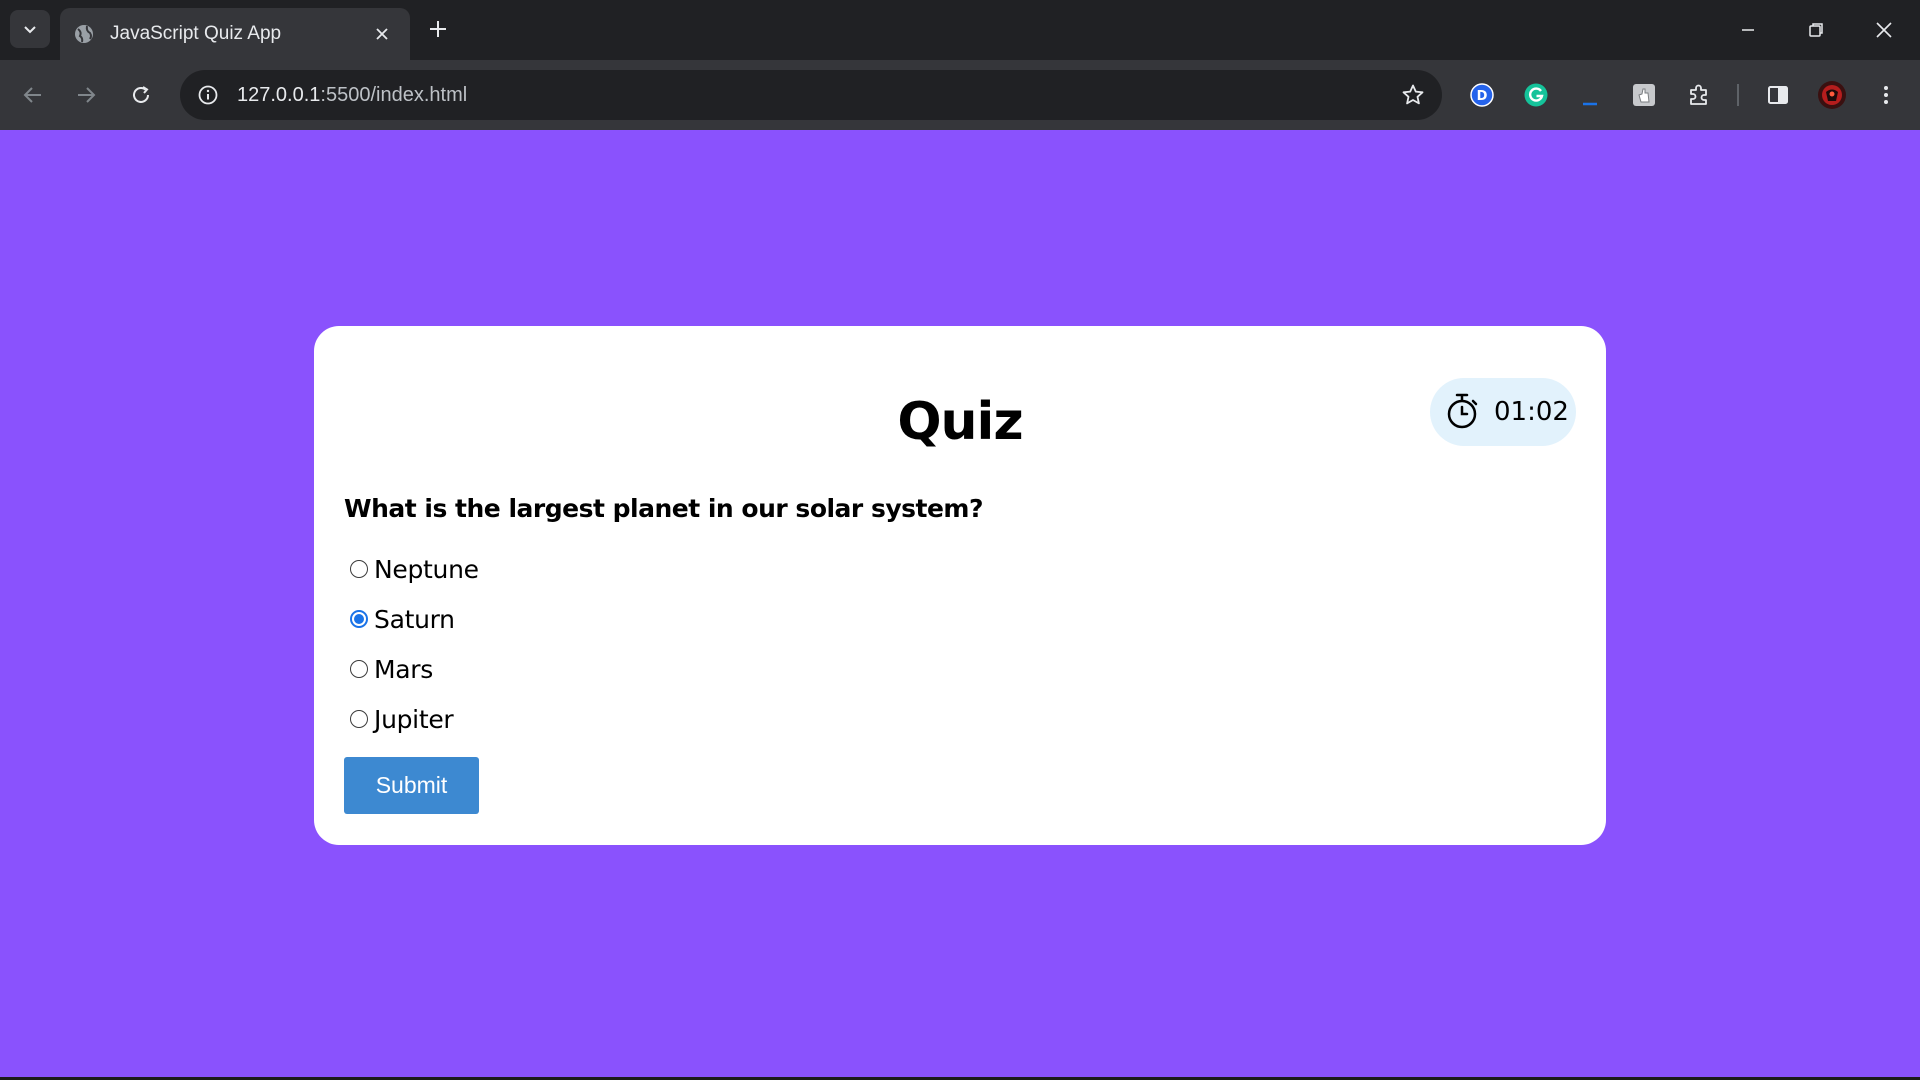  What do you see at coordinates (811, 95) in the screenshot?
I see `address-bar: 127.0.0.1:5500/index.html` at bounding box center [811, 95].